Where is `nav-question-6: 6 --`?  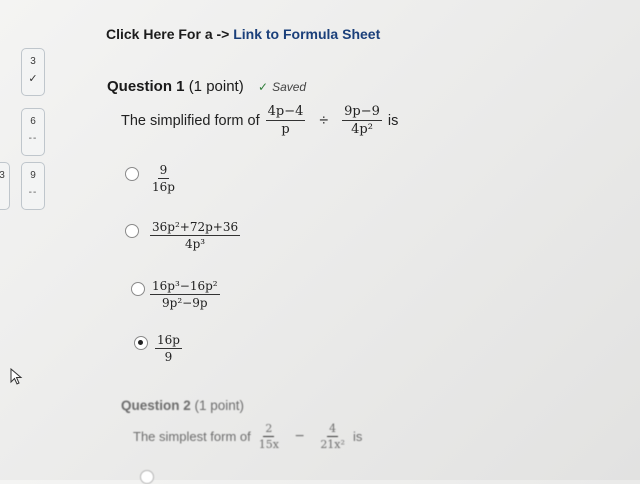
nav-question-6: 6 -- is located at coordinates (33, 132).